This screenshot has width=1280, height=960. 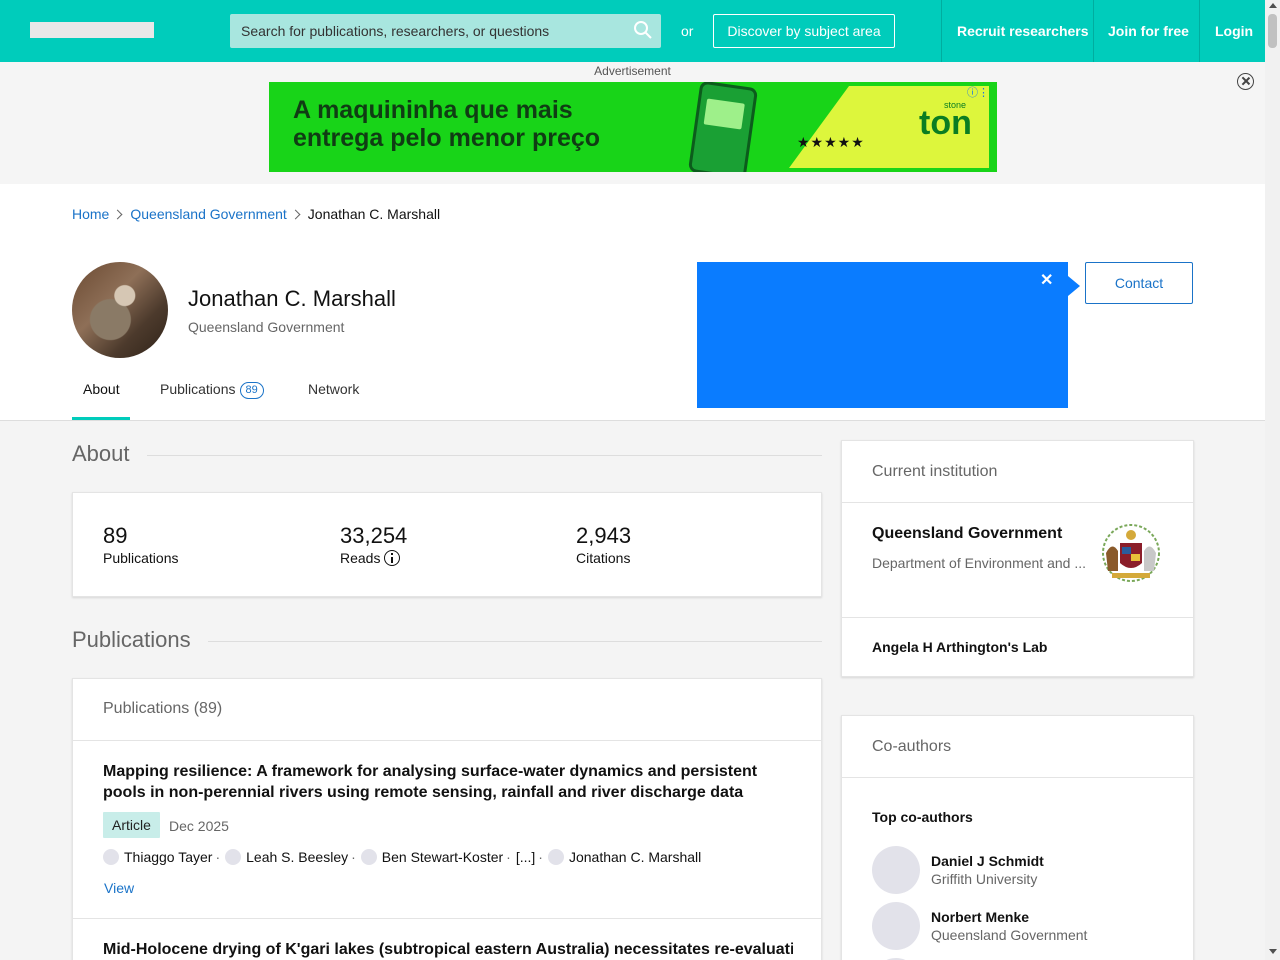 I want to click on ad-brand-logo: ton, so click(x=945, y=123).